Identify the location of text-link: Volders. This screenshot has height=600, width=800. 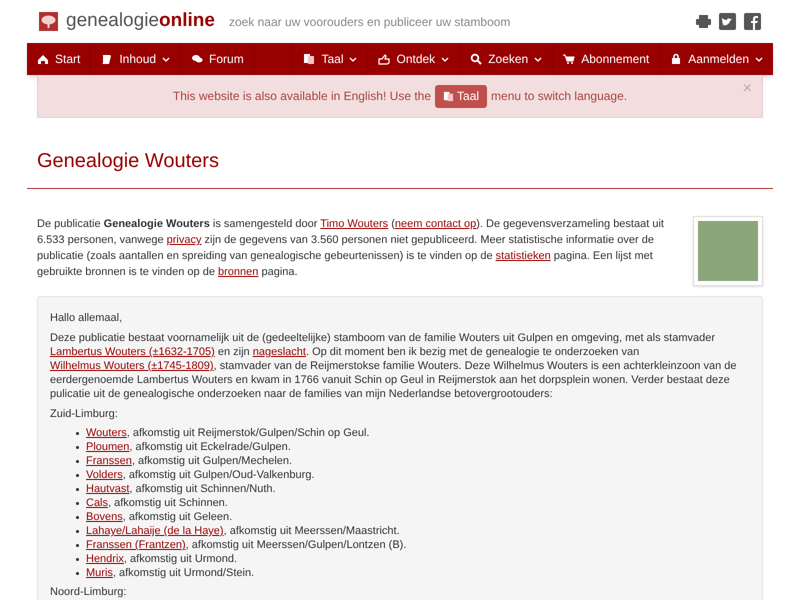
(104, 475).